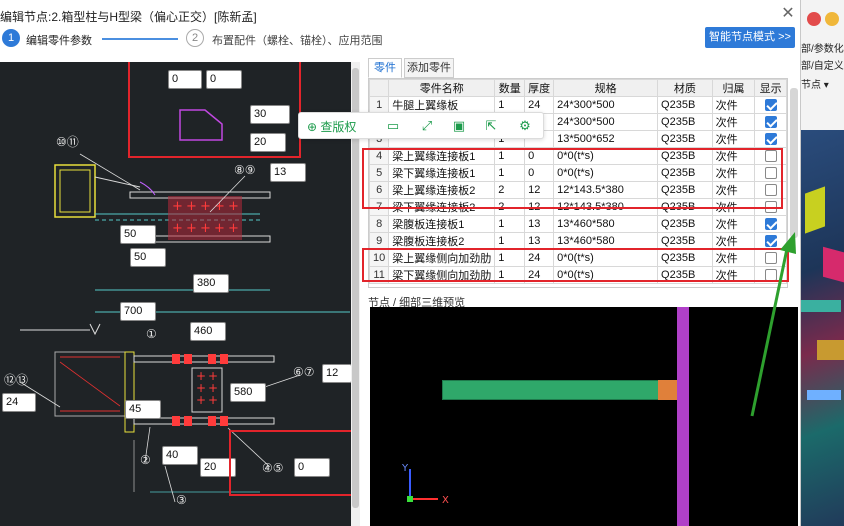 Image resolution: width=844 pixels, height=526 pixels. What do you see at coordinates (338, 127) in the screenshot?
I see `copyright-check-label: 查版权` at bounding box center [338, 127].